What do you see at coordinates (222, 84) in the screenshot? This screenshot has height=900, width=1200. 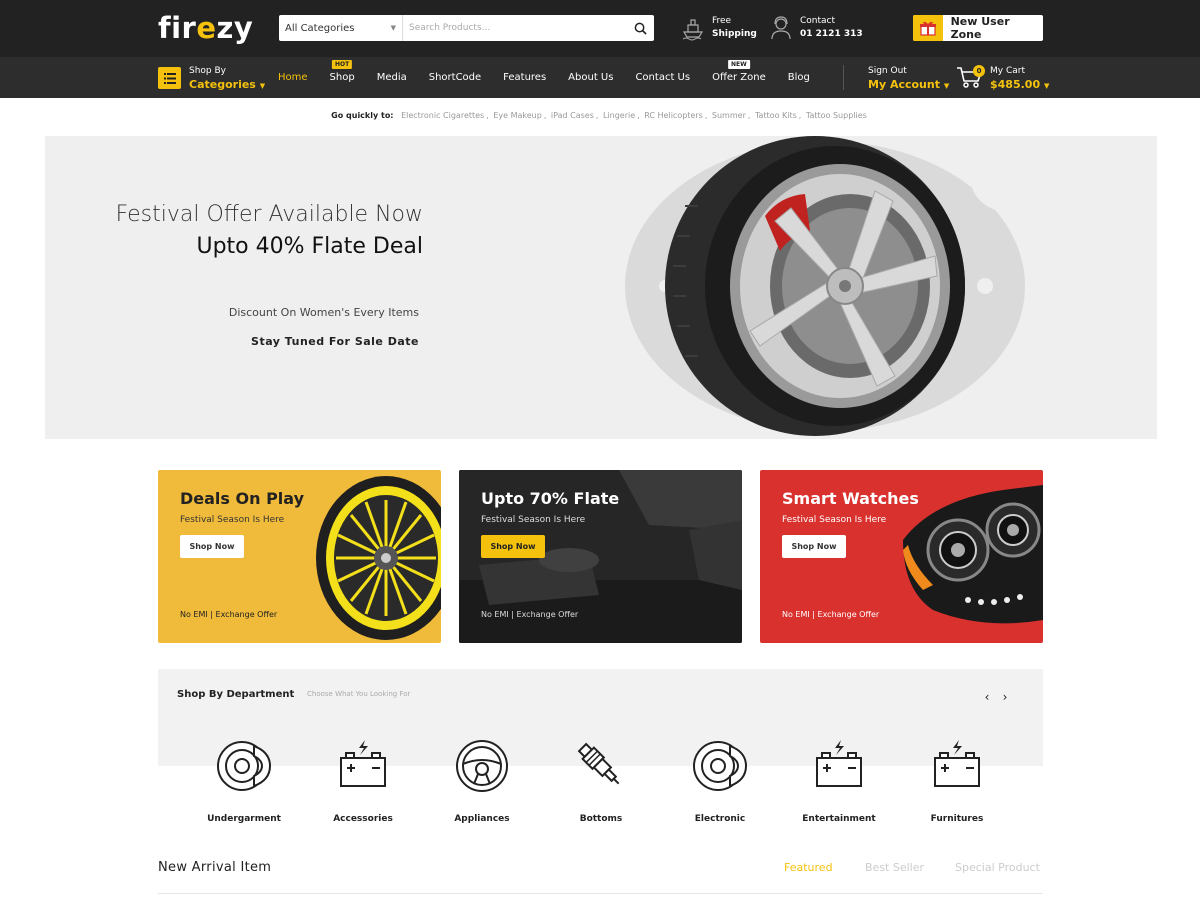 I see `categories-label: Categories` at bounding box center [222, 84].